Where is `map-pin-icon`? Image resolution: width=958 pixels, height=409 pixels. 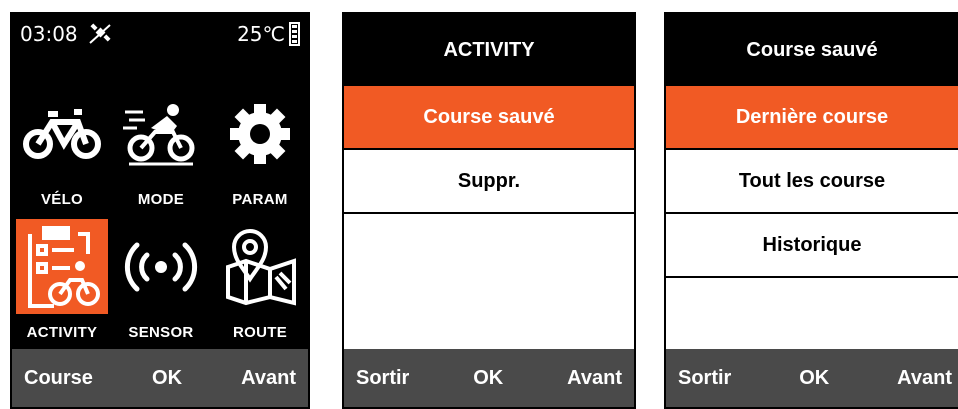 map-pin-icon is located at coordinates (260, 266).